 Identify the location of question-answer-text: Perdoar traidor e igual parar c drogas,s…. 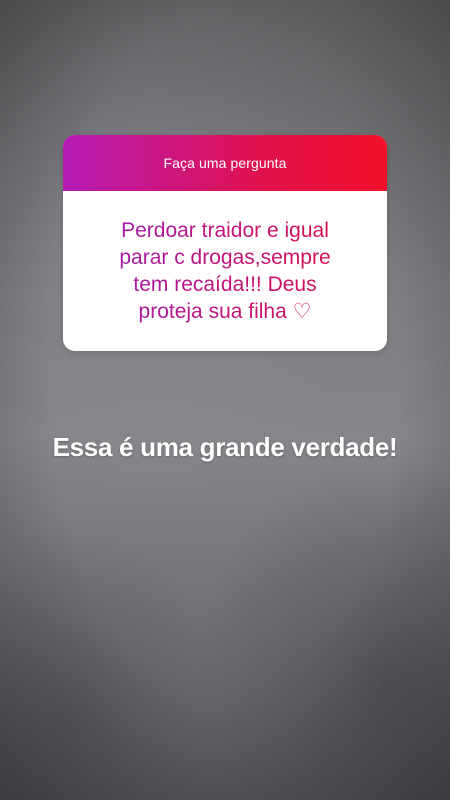
(225, 271).